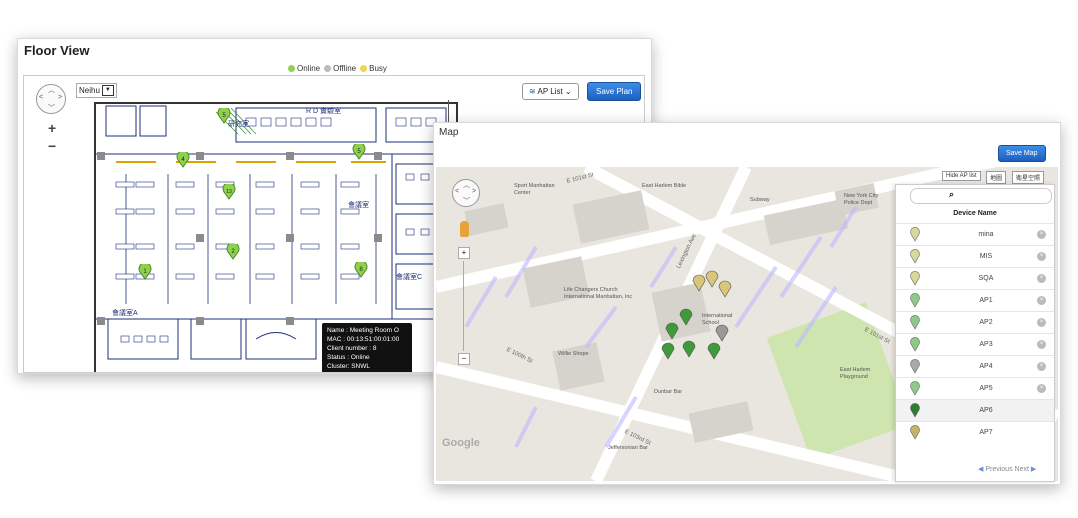  Describe the element at coordinates (449, 132) in the screenshot. I see `map-title: Map` at that location.